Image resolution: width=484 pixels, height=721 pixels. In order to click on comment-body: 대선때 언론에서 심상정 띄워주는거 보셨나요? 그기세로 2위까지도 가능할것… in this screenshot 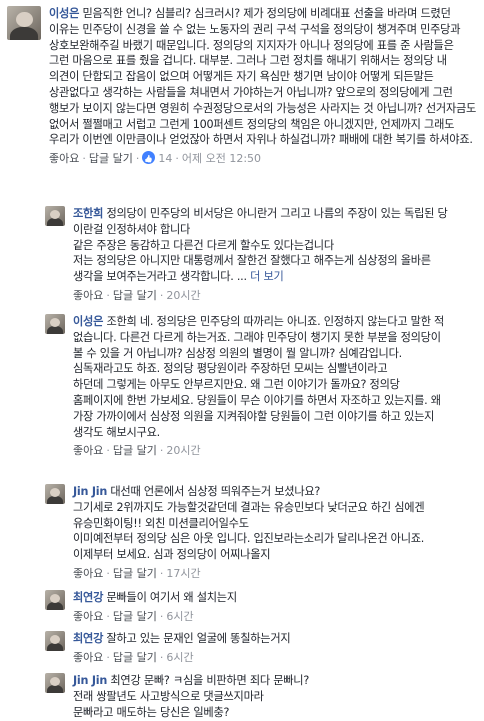, I will do `click(249, 523)`.